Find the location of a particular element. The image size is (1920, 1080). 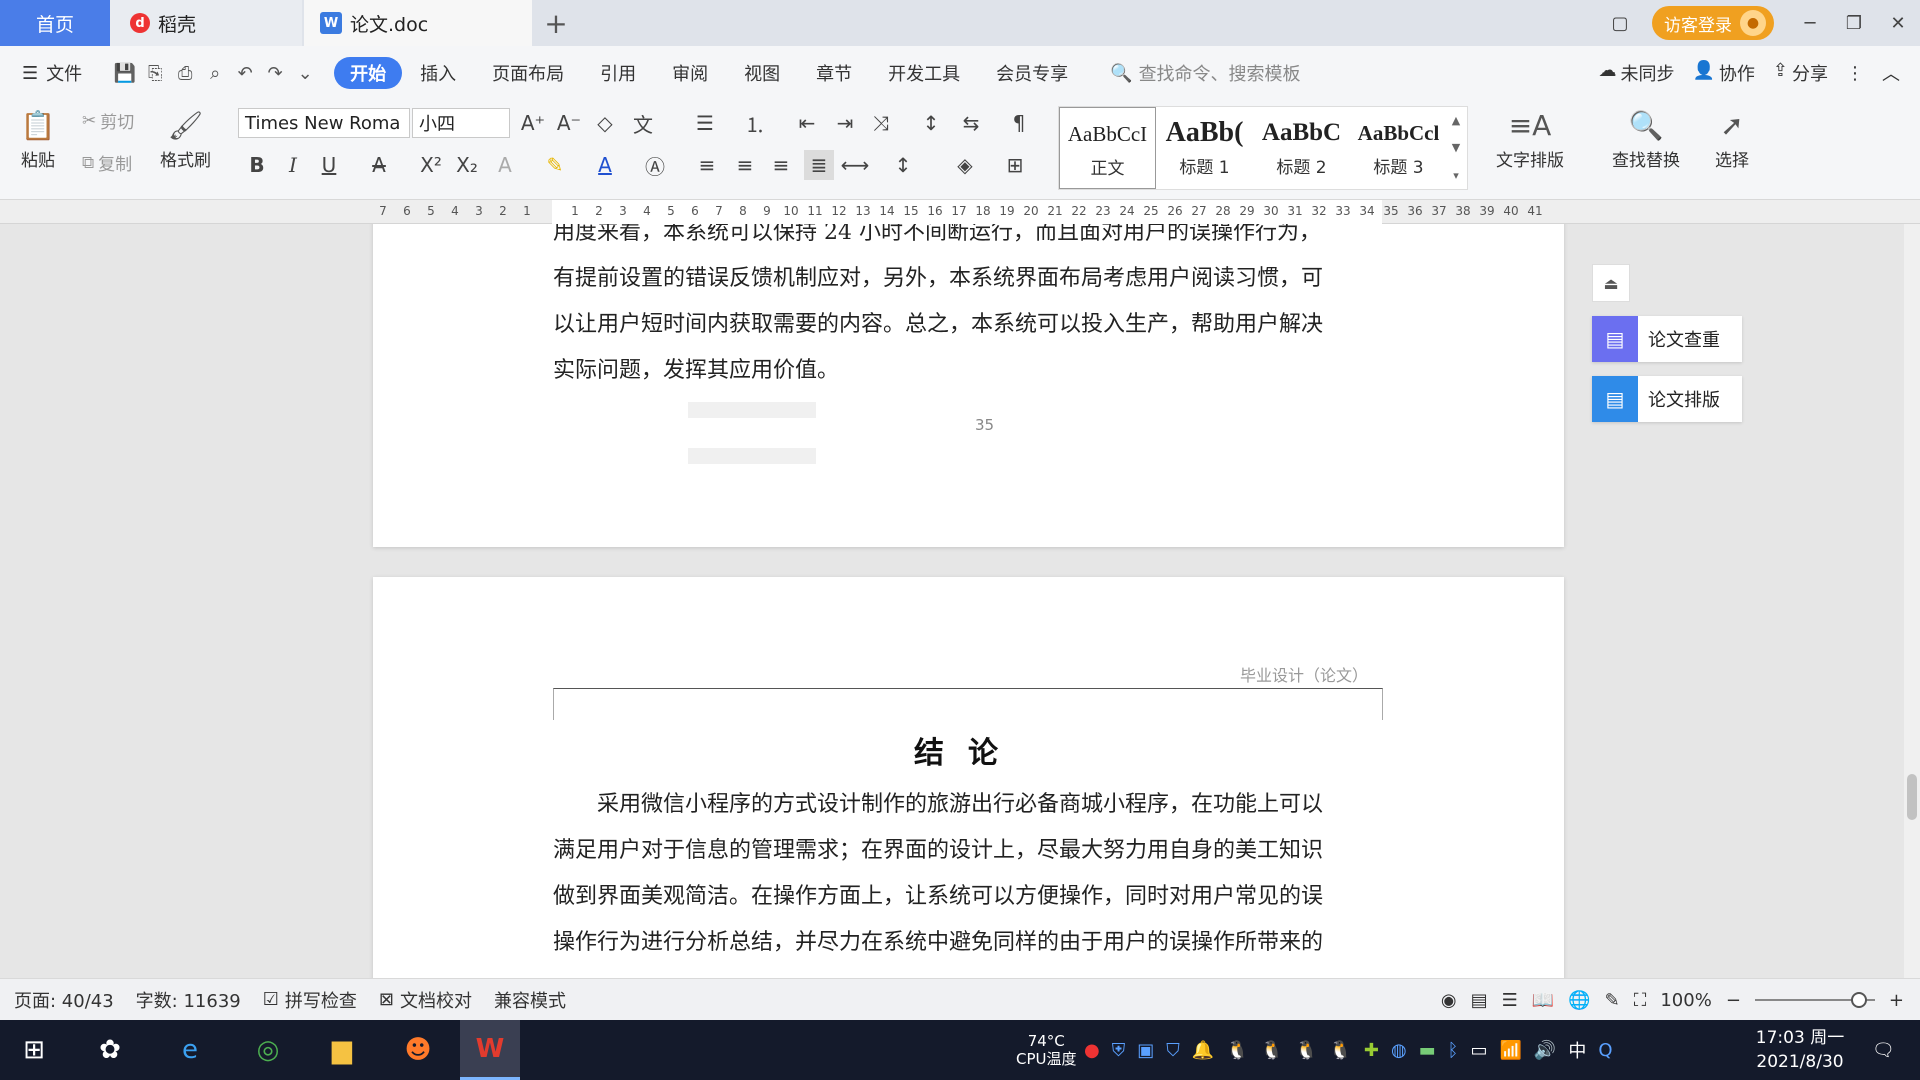

align-center-icon: ≡ is located at coordinates (745, 165).